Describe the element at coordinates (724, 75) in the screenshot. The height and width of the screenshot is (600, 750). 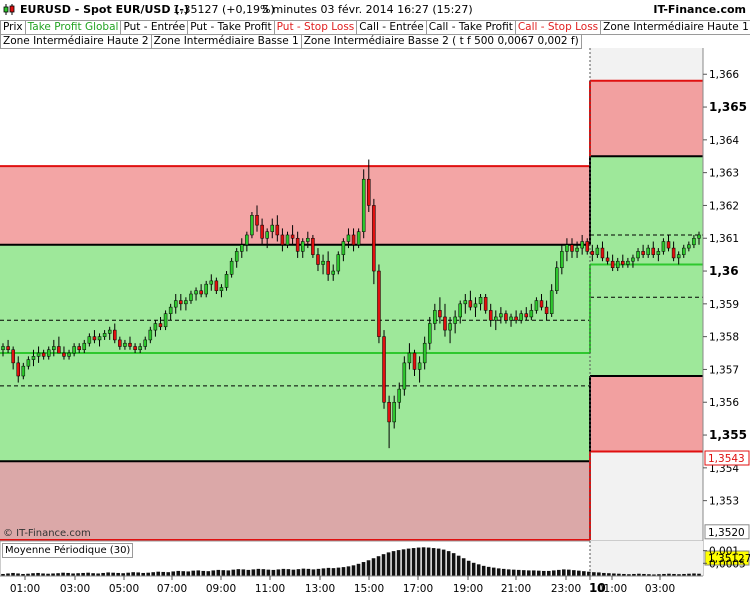
I see `y-tick-label: 1,366` at that location.